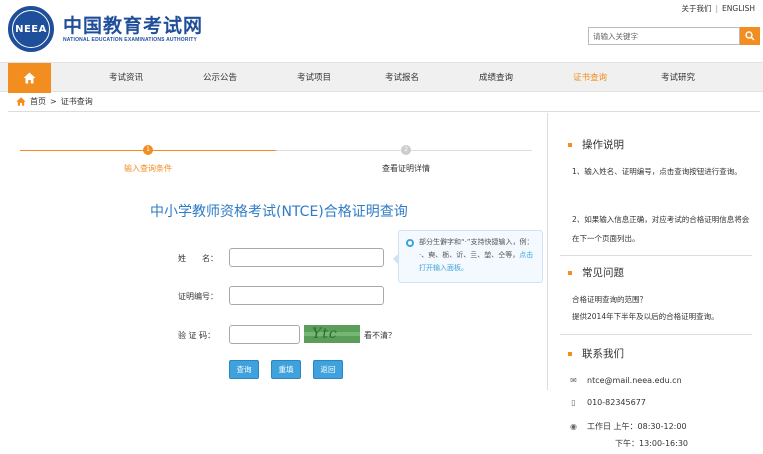 Image resolution: width=763 pixels, height=454 pixels. Describe the element at coordinates (590, 78) in the screenshot. I see `nav-item-certificate-query: 证书查询` at that location.